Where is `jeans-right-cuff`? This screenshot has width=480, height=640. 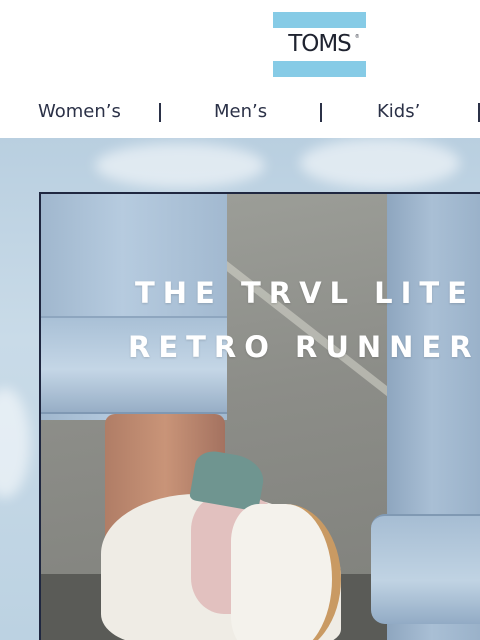
jeans-right-cuff is located at coordinates (425, 569).